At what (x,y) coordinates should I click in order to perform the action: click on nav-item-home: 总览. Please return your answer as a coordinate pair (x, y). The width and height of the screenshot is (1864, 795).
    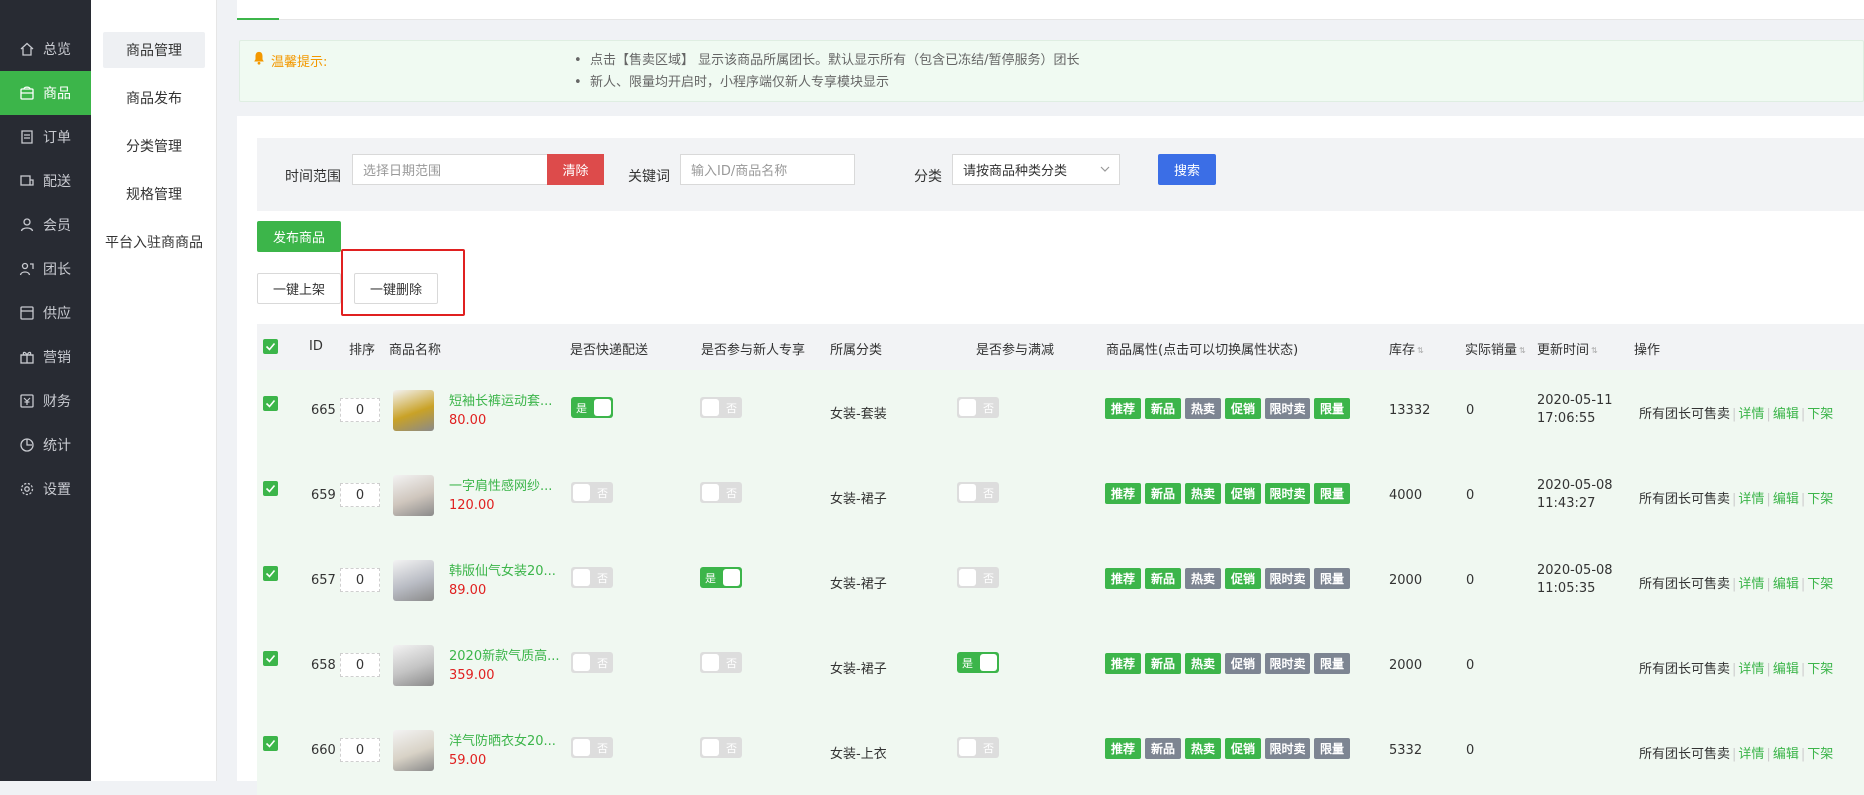
    Looking at the image, I should click on (45, 49).